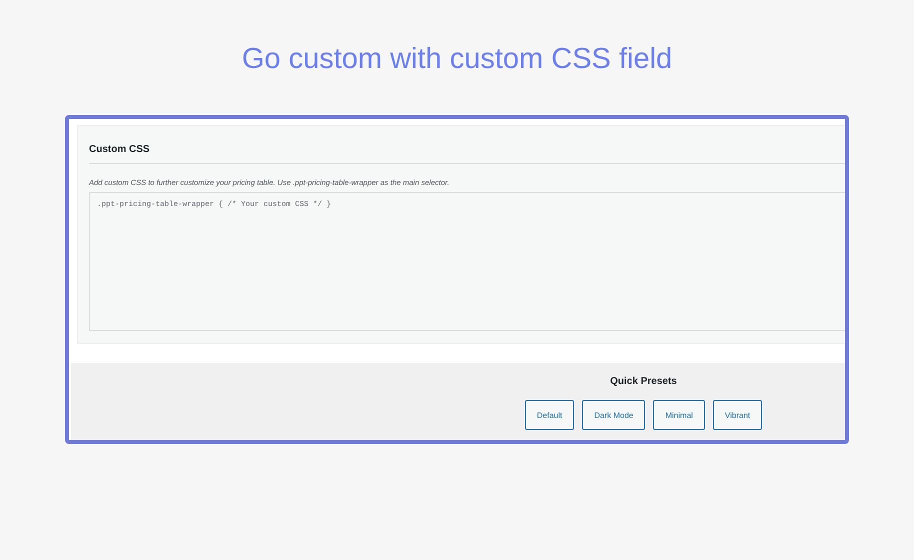 Image resolution: width=914 pixels, height=560 pixels. What do you see at coordinates (614, 415) in the screenshot?
I see `preset-button: Dark Mode` at bounding box center [614, 415].